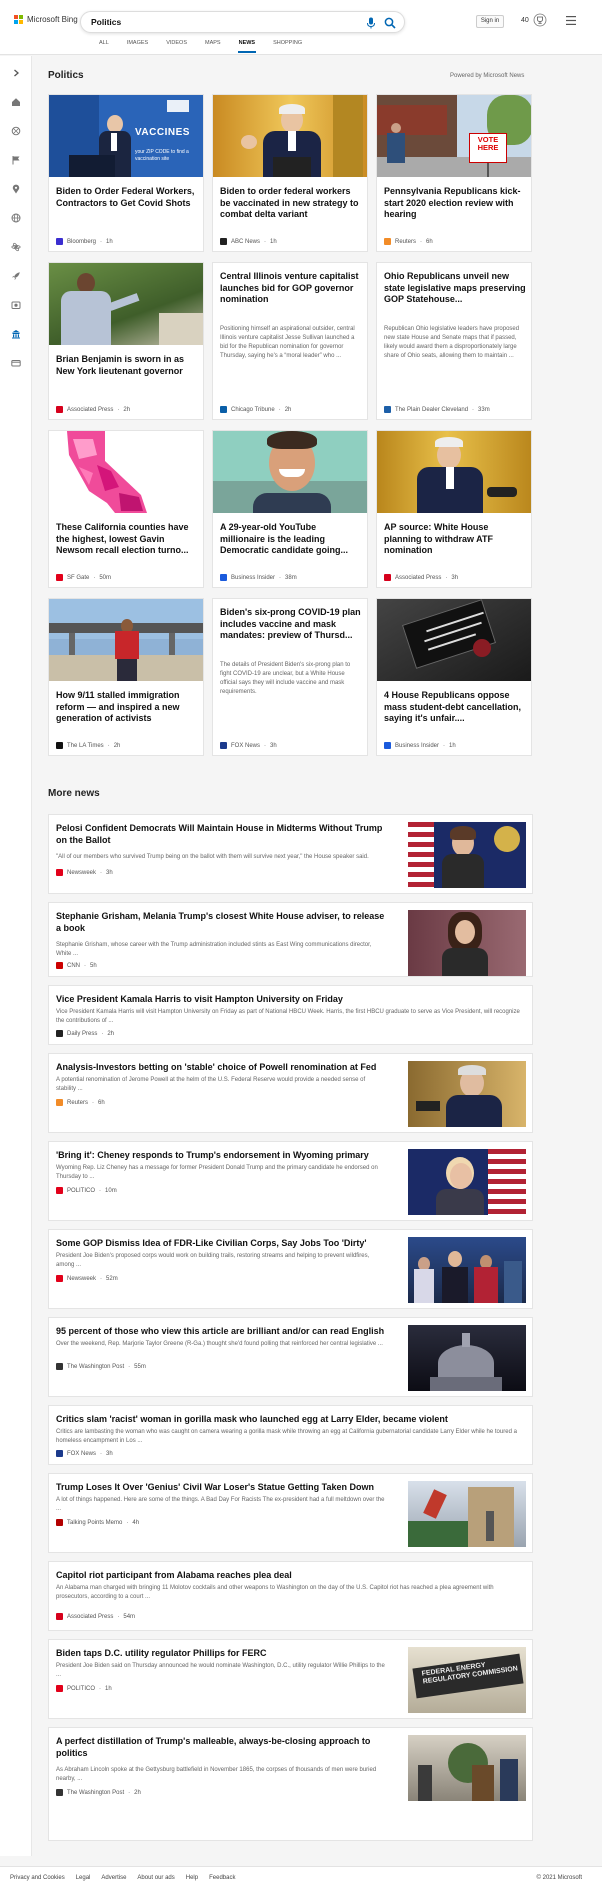 The image size is (602, 1889). I want to click on search-box: Politics, so click(242, 22).